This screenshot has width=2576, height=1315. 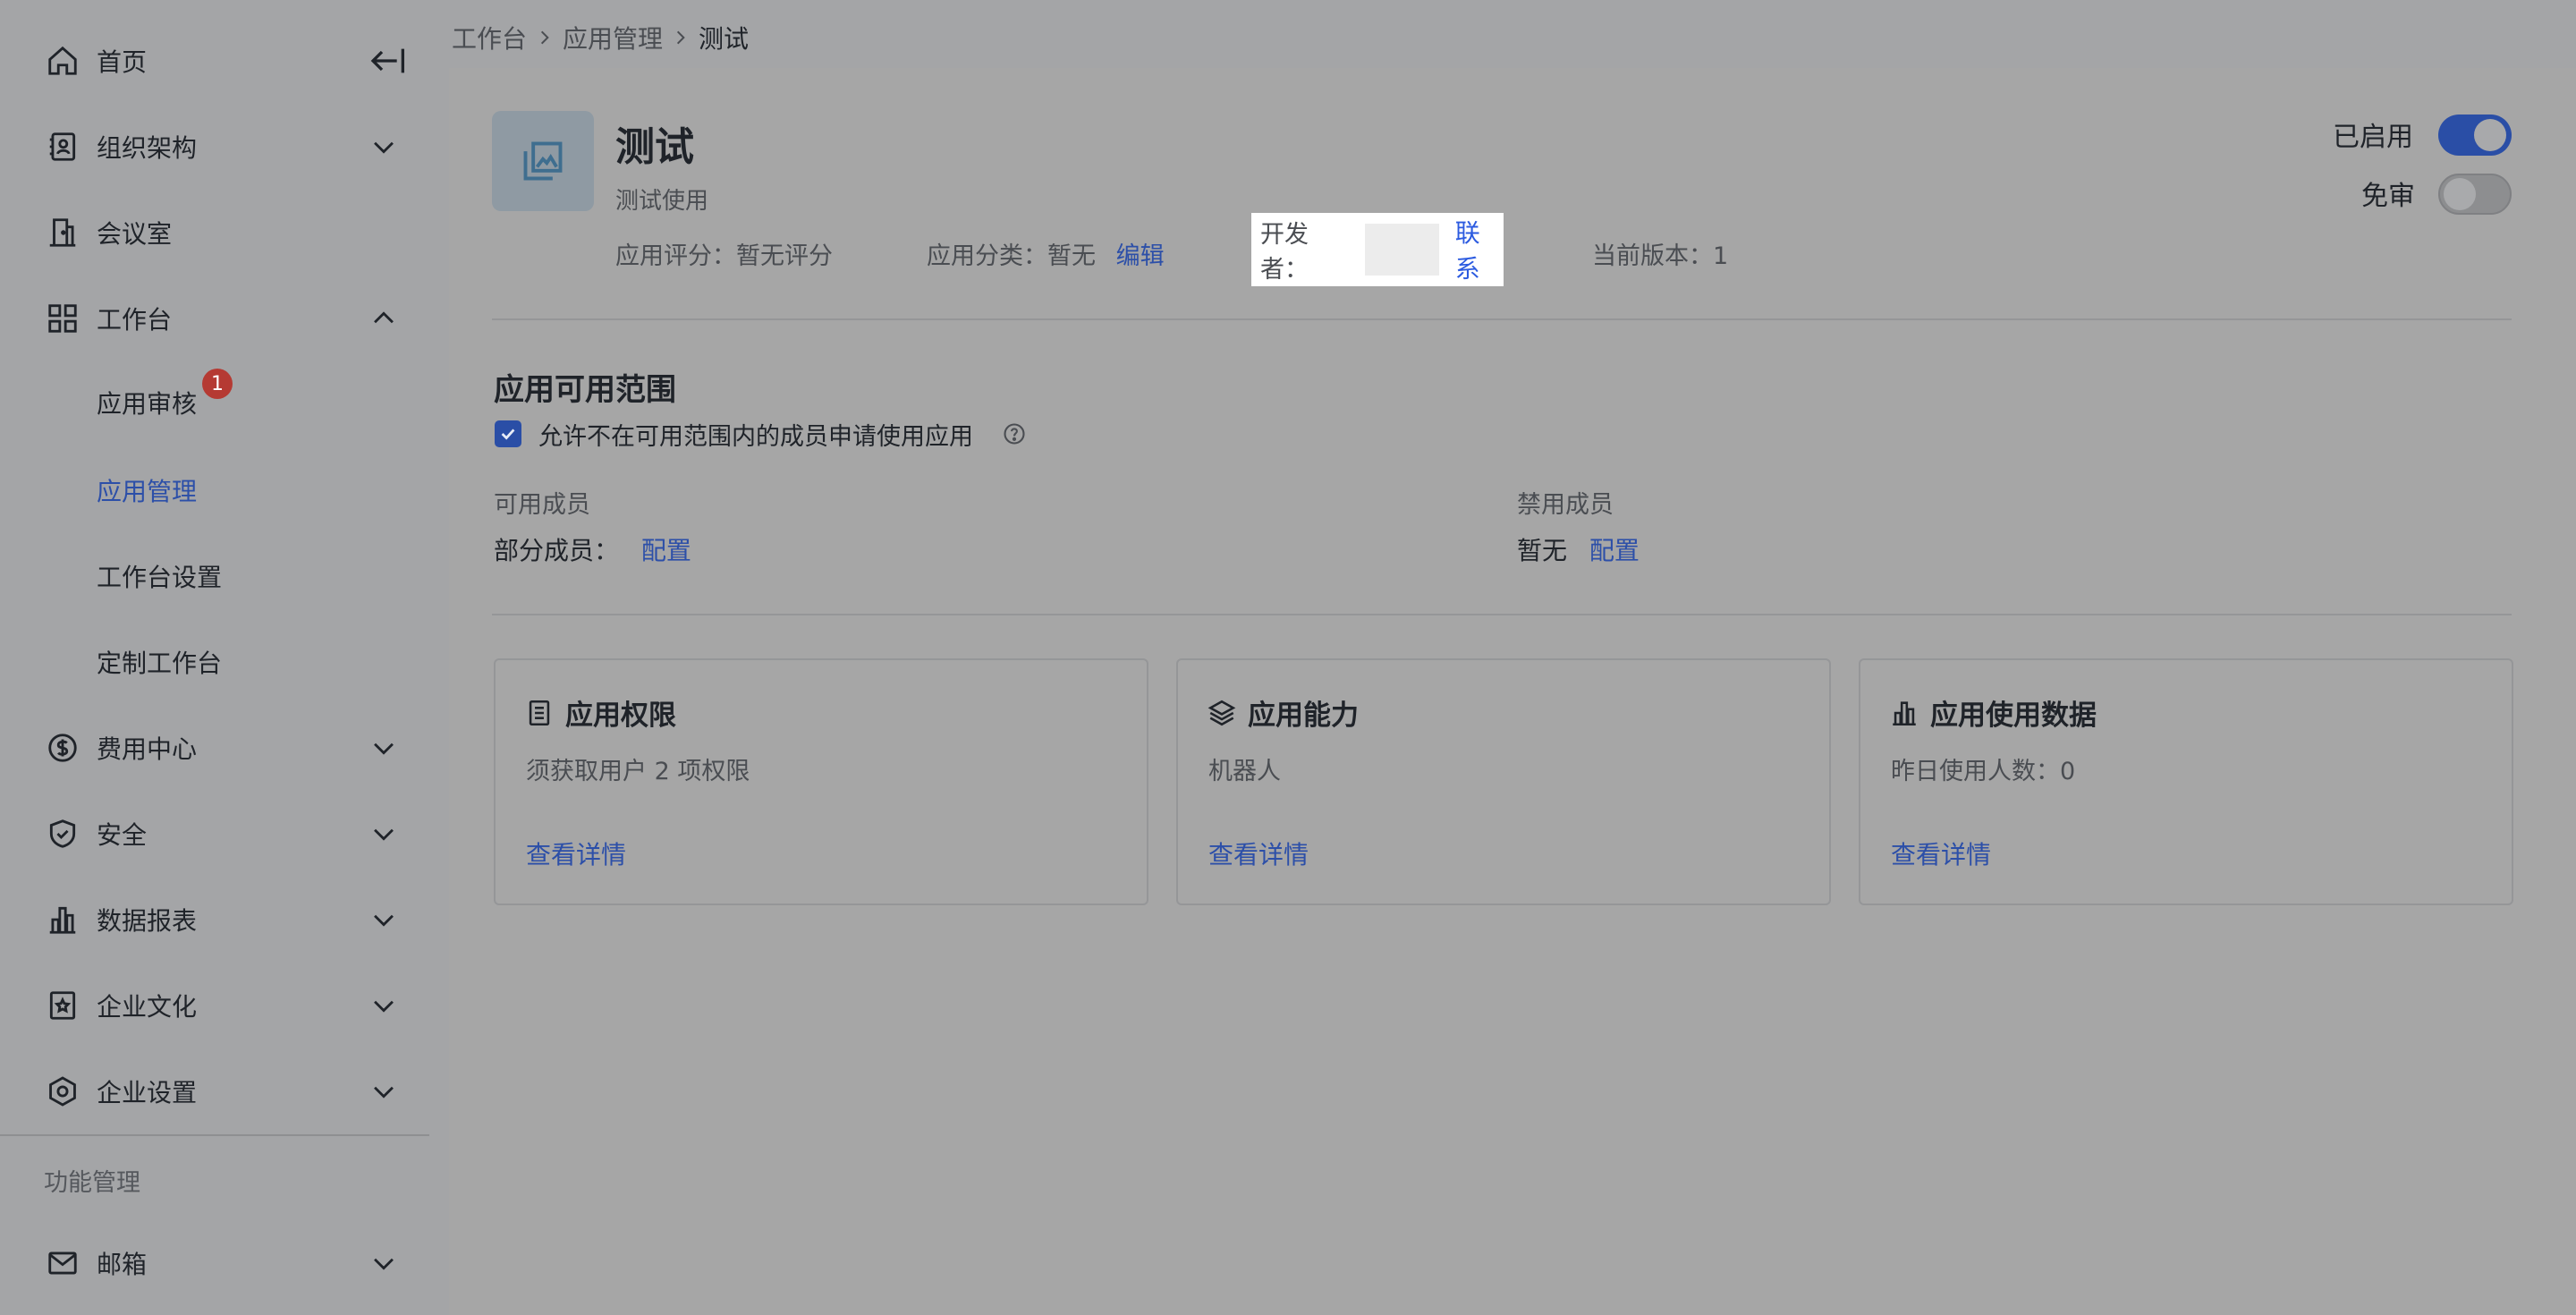 I want to click on shield-icon, so click(x=63, y=834).